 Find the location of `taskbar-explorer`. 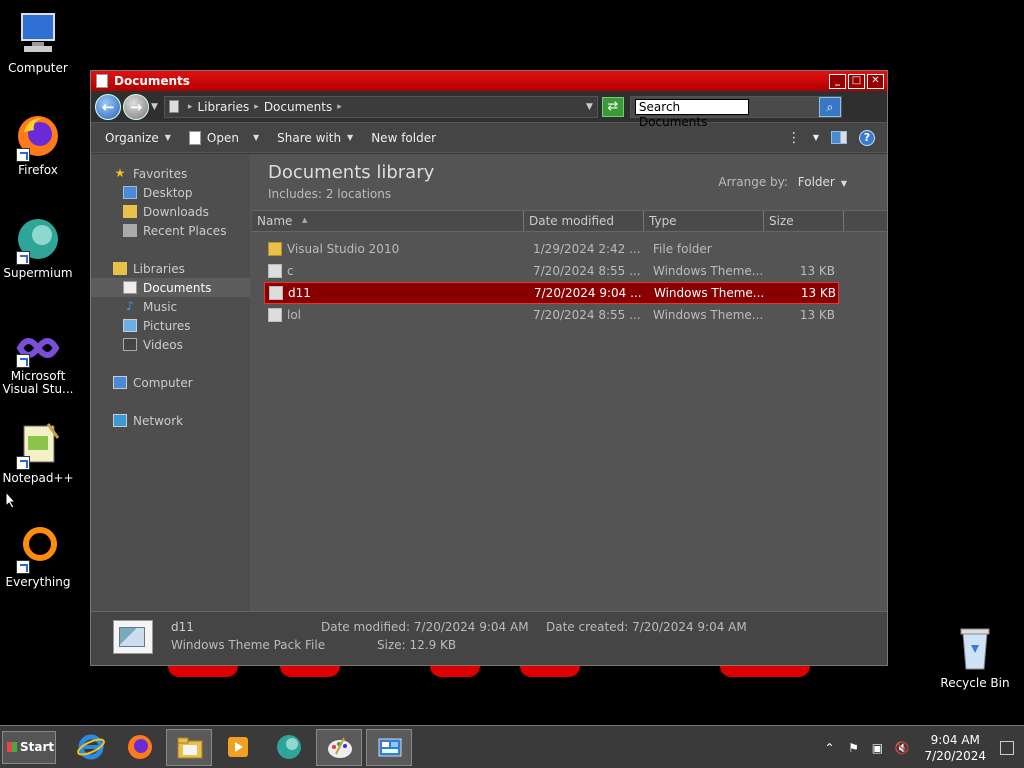

taskbar-explorer is located at coordinates (189, 747).